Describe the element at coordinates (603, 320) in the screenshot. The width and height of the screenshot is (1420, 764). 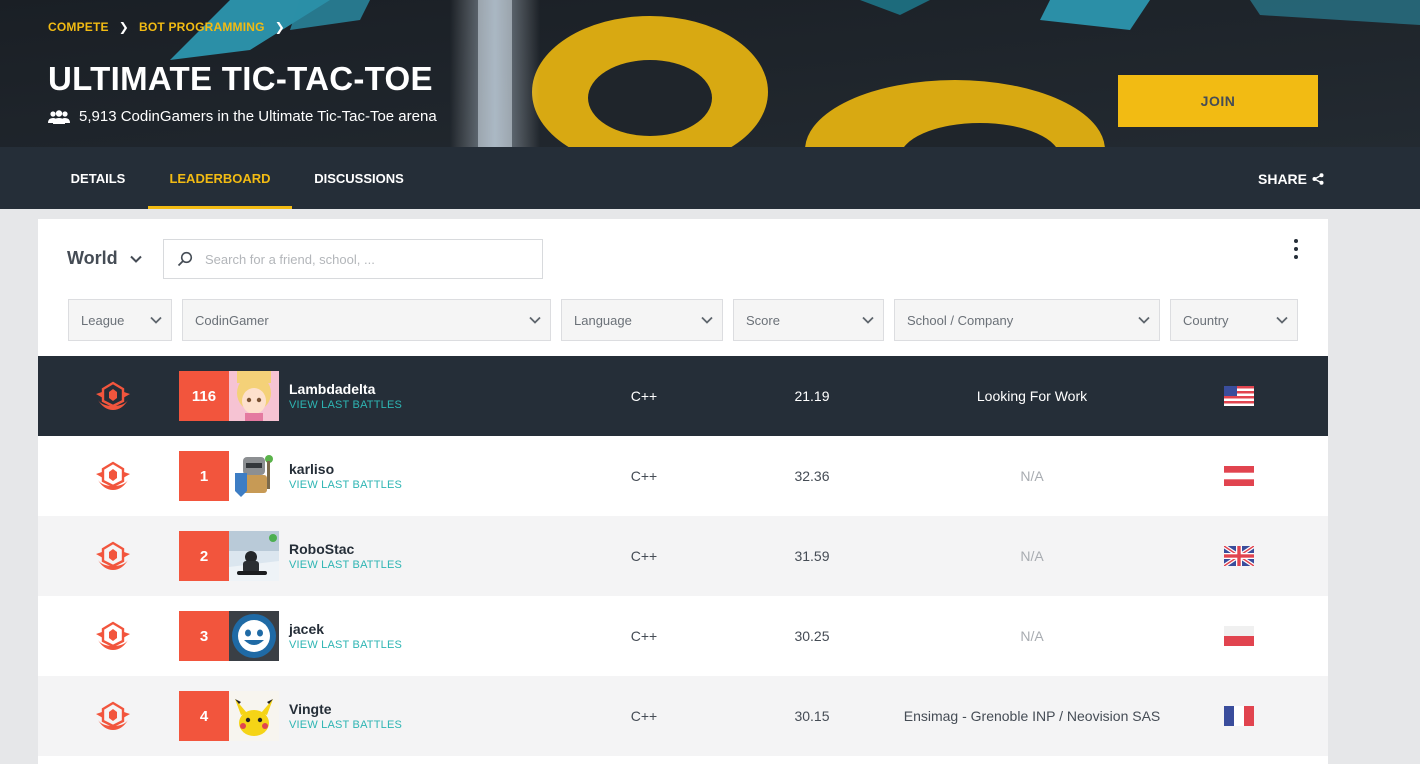
I see `filter-language-label: Language` at that location.